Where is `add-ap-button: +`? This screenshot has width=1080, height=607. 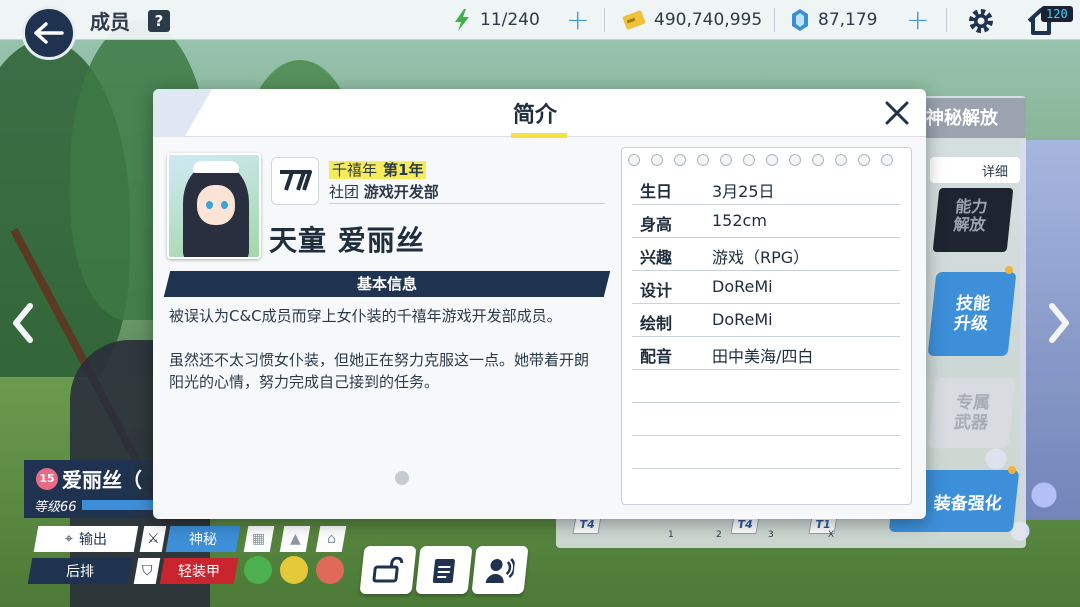
add-ap-button: + is located at coordinates (577, 20).